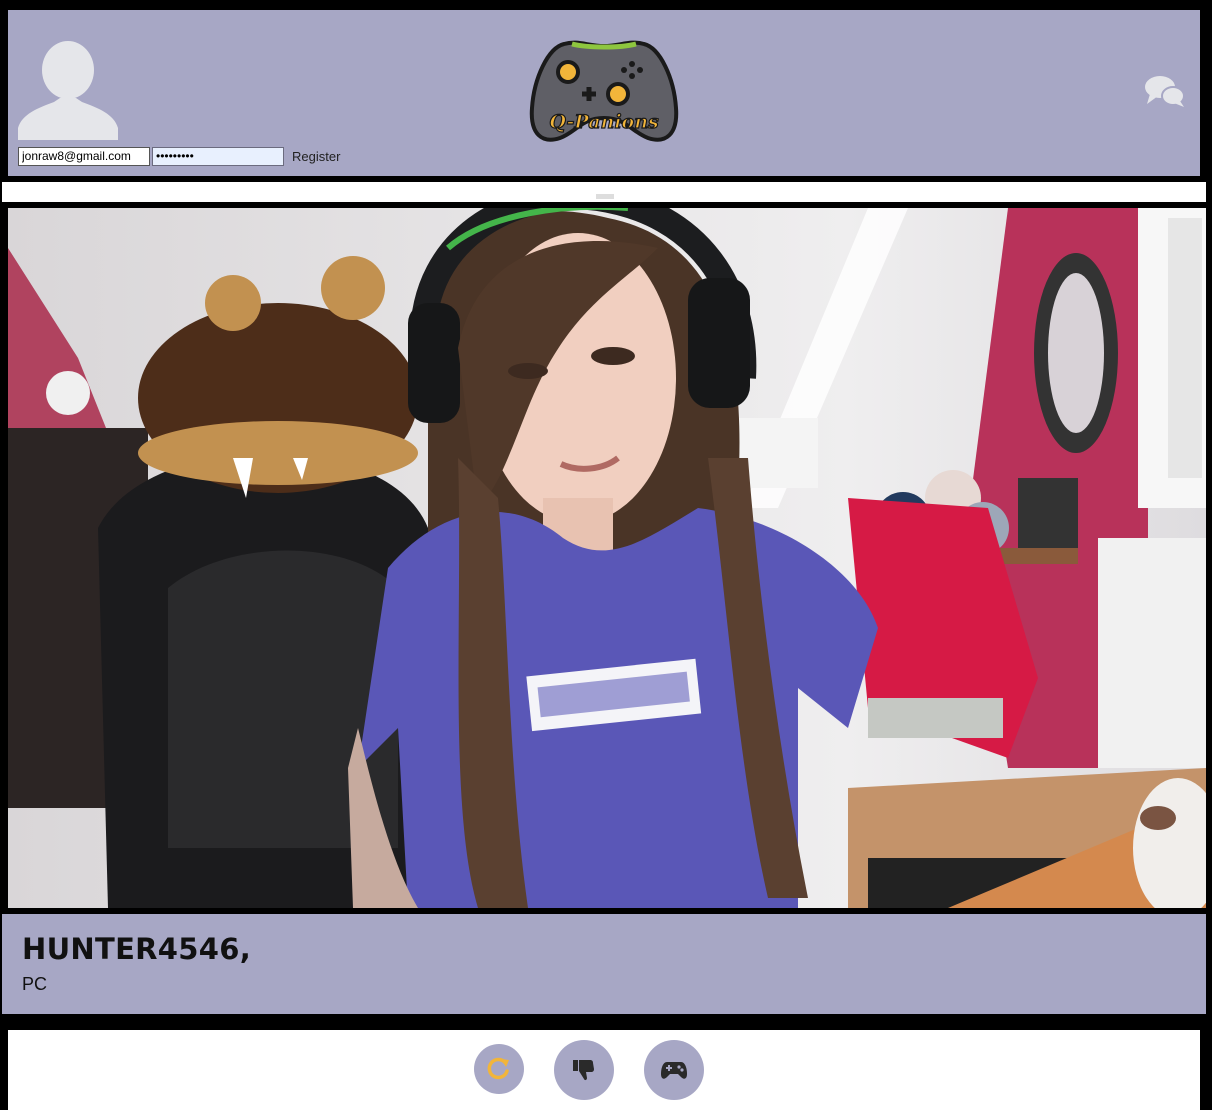 This screenshot has height=1110, width=1212. I want to click on dislike-button, so click(584, 1070).